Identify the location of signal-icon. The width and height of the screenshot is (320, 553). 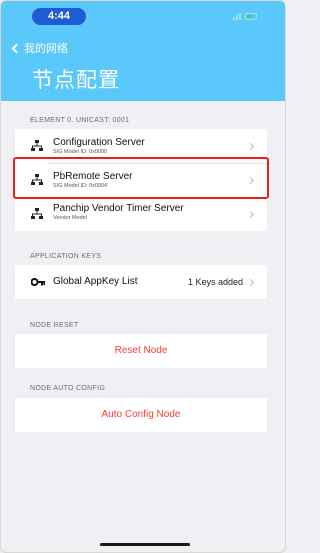
(237, 16).